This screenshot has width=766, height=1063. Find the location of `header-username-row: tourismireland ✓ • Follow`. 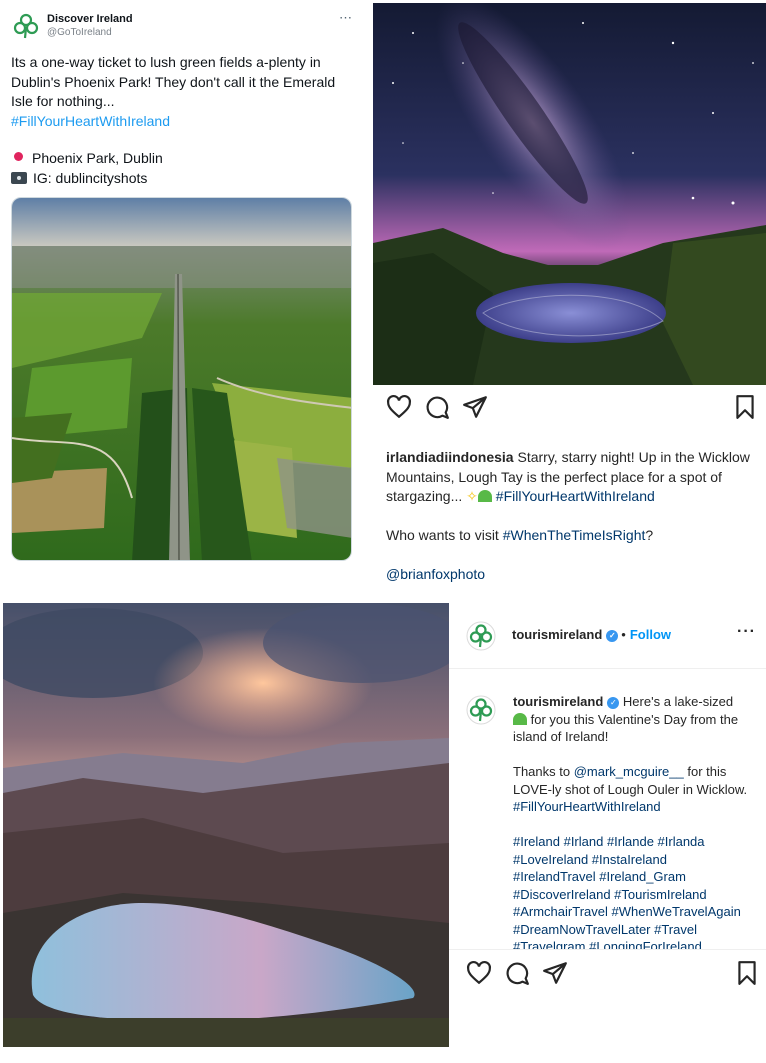

header-username-row: tourismireland ✓ • Follow is located at coordinates (591, 634).